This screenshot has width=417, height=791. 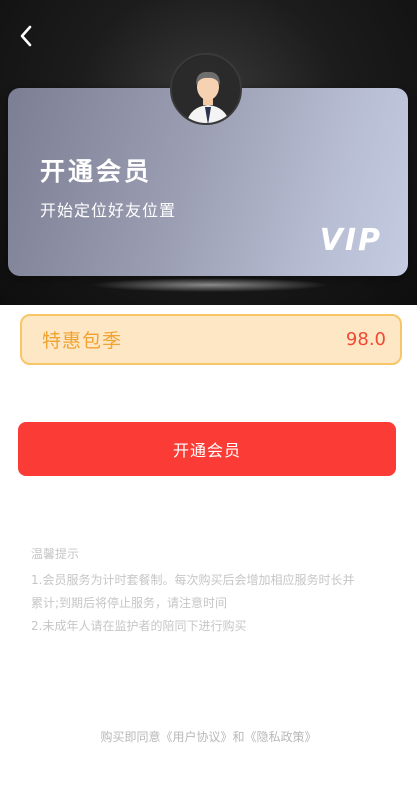 What do you see at coordinates (82, 341) in the screenshot?
I see `plan-name: 特惠包季` at bounding box center [82, 341].